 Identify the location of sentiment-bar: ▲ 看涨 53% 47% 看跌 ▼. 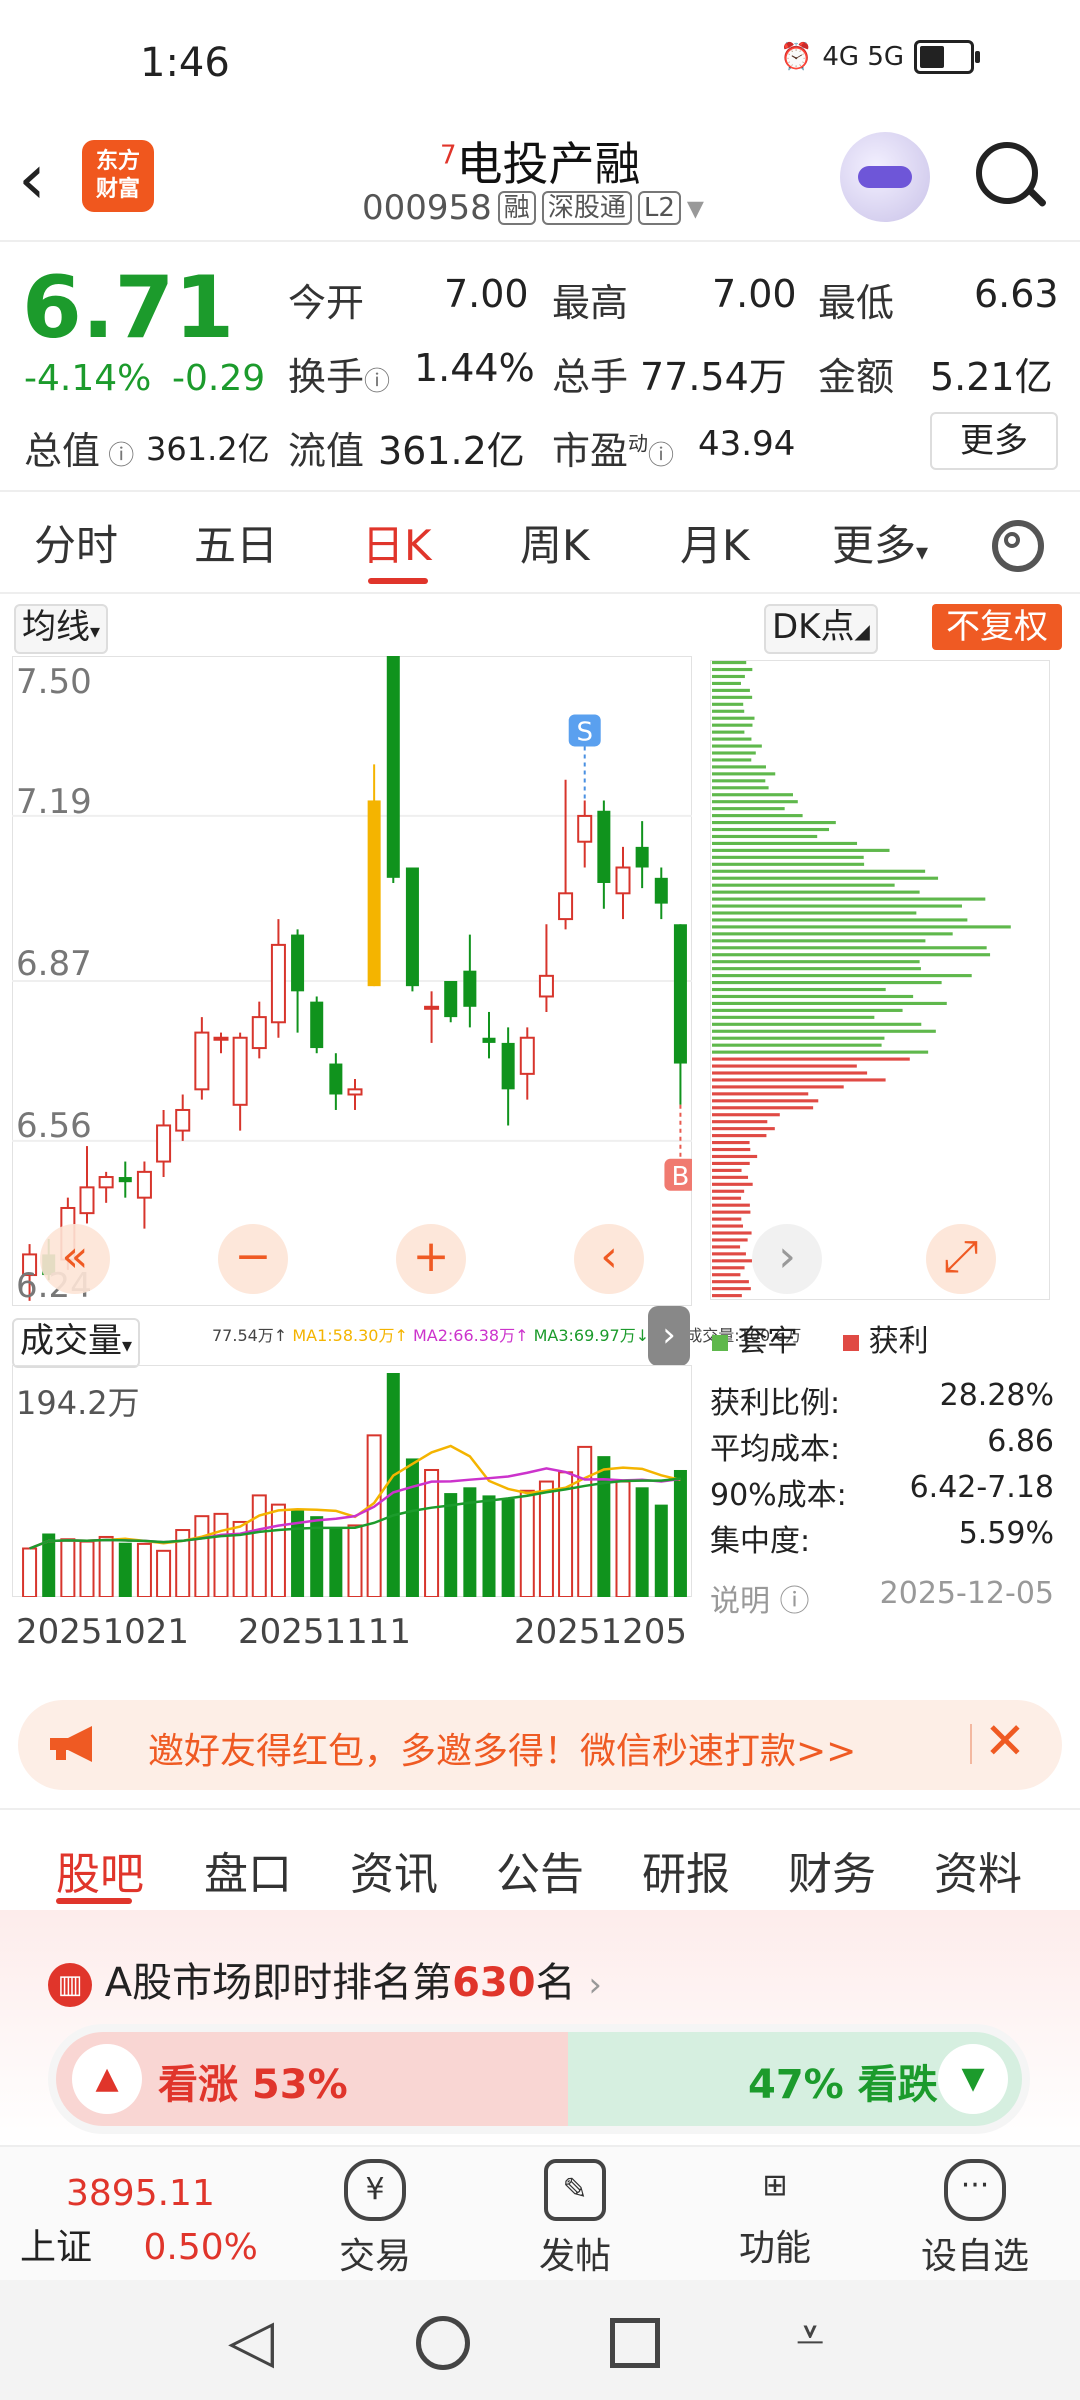
(539, 2079).